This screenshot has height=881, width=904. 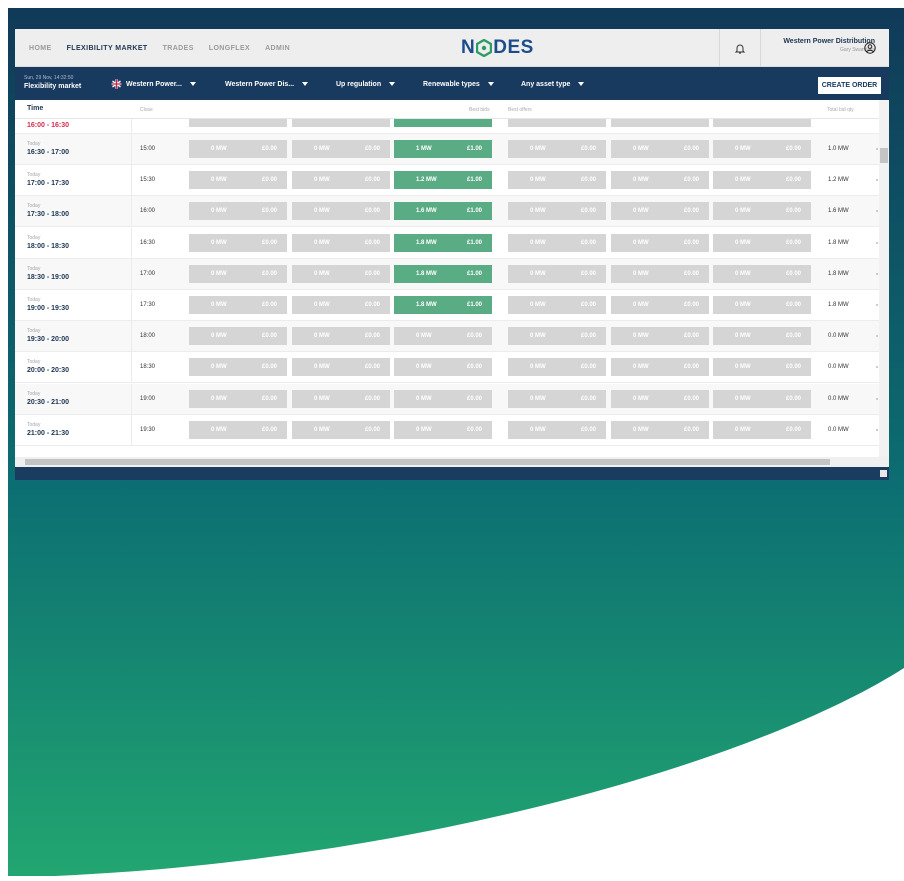 I want to click on corner-button, so click(x=883, y=473).